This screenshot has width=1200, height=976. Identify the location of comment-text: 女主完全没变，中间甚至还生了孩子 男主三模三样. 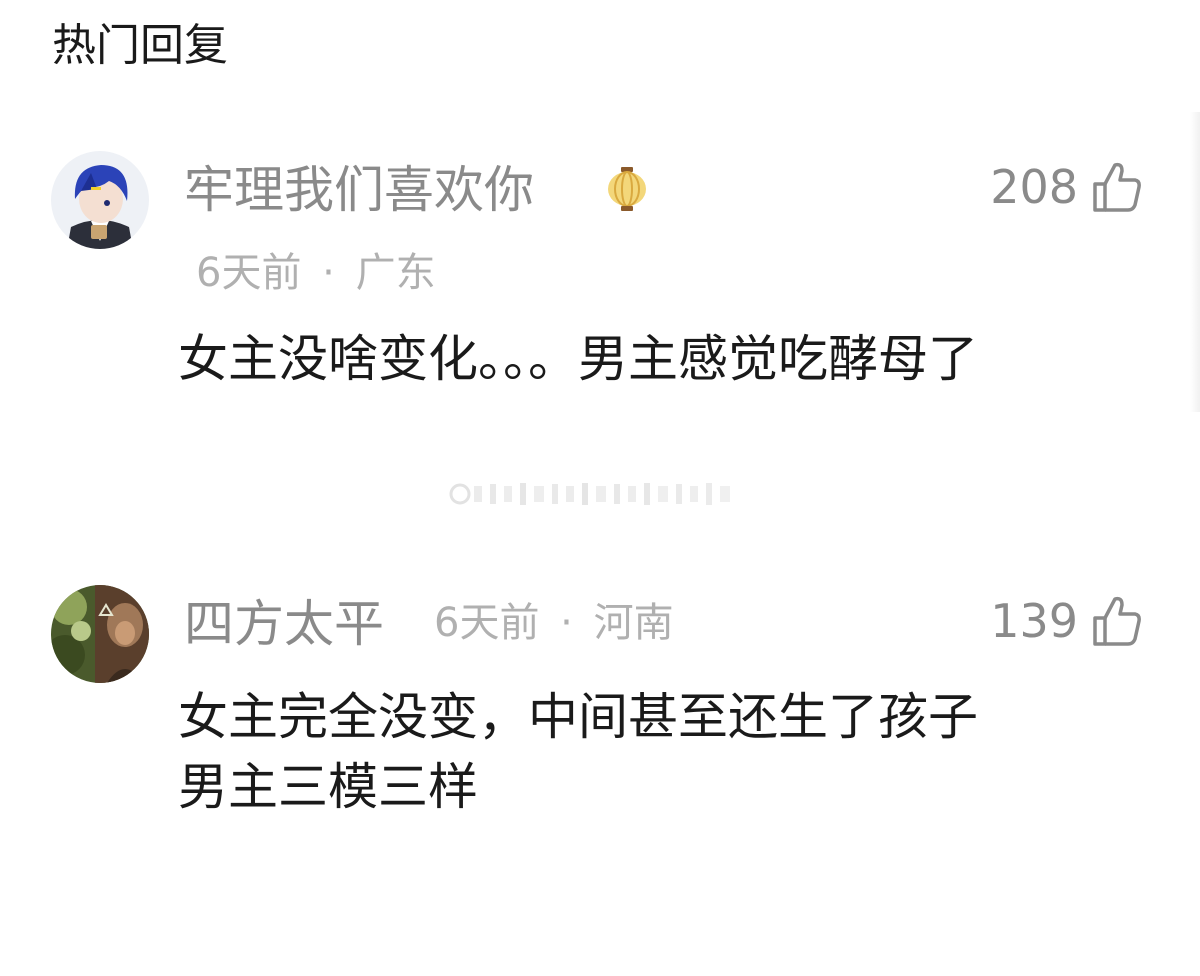
(578, 752).